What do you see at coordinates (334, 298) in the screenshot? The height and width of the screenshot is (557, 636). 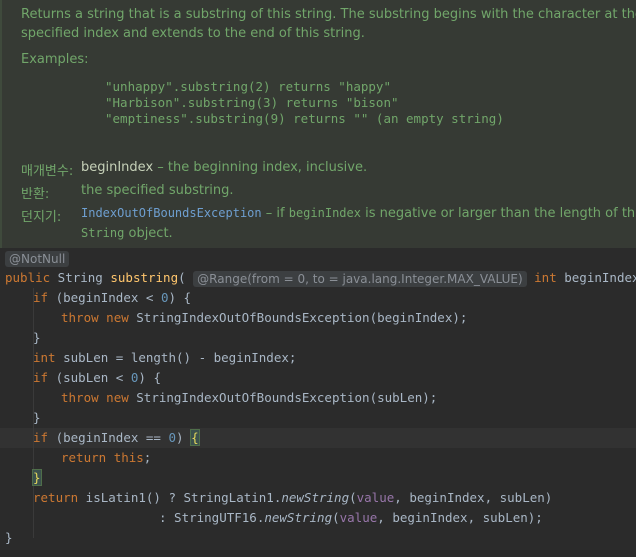 I see `code-line-2: if (beginIndex < 0) {` at bounding box center [334, 298].